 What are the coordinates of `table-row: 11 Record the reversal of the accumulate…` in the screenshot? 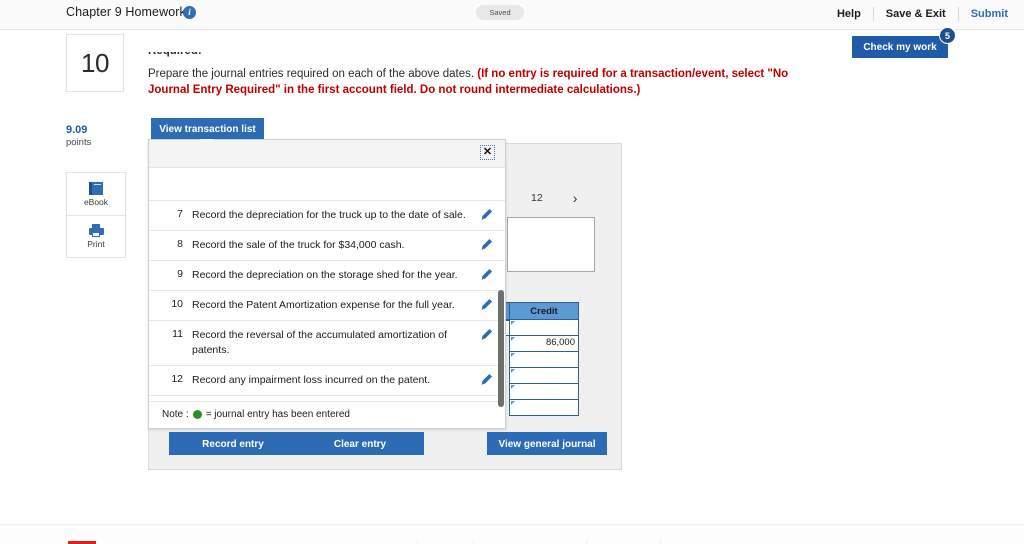 It's located at (327, 343).